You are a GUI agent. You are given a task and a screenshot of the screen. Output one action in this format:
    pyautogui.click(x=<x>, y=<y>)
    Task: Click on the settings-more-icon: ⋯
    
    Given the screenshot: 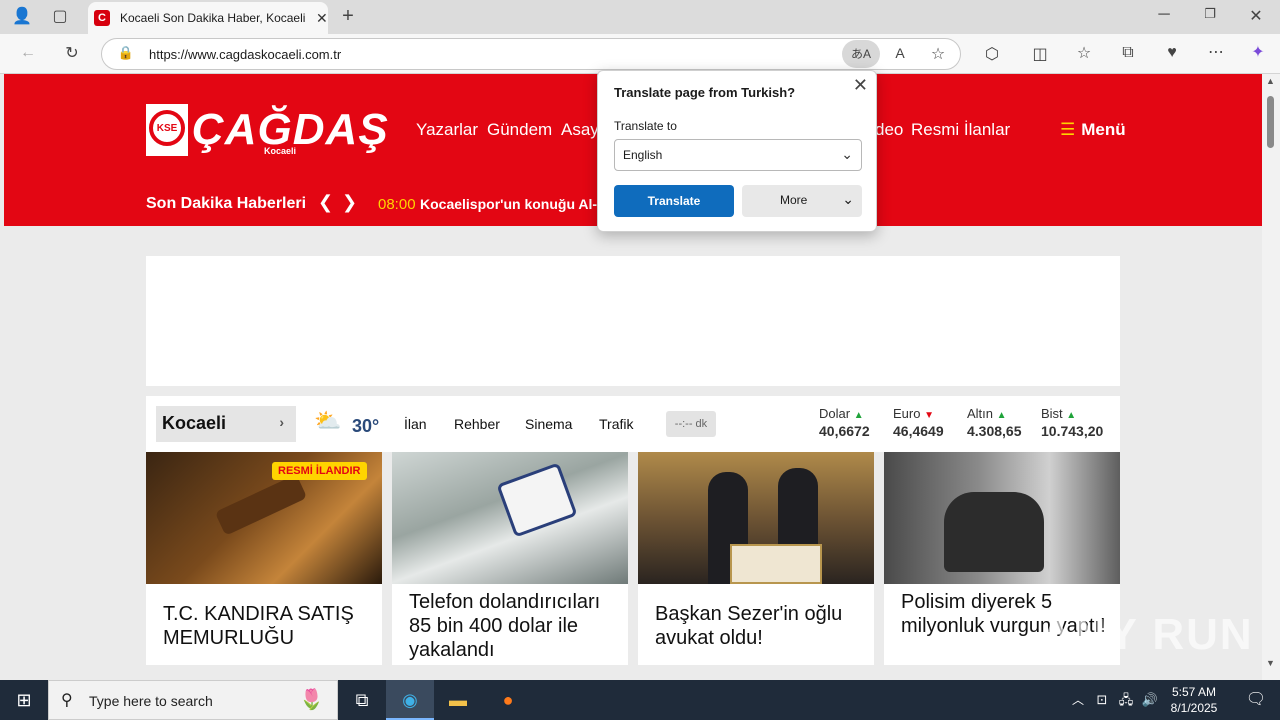 What is the action you would take?
    pyautogui.click(x=1216, y=52)
    